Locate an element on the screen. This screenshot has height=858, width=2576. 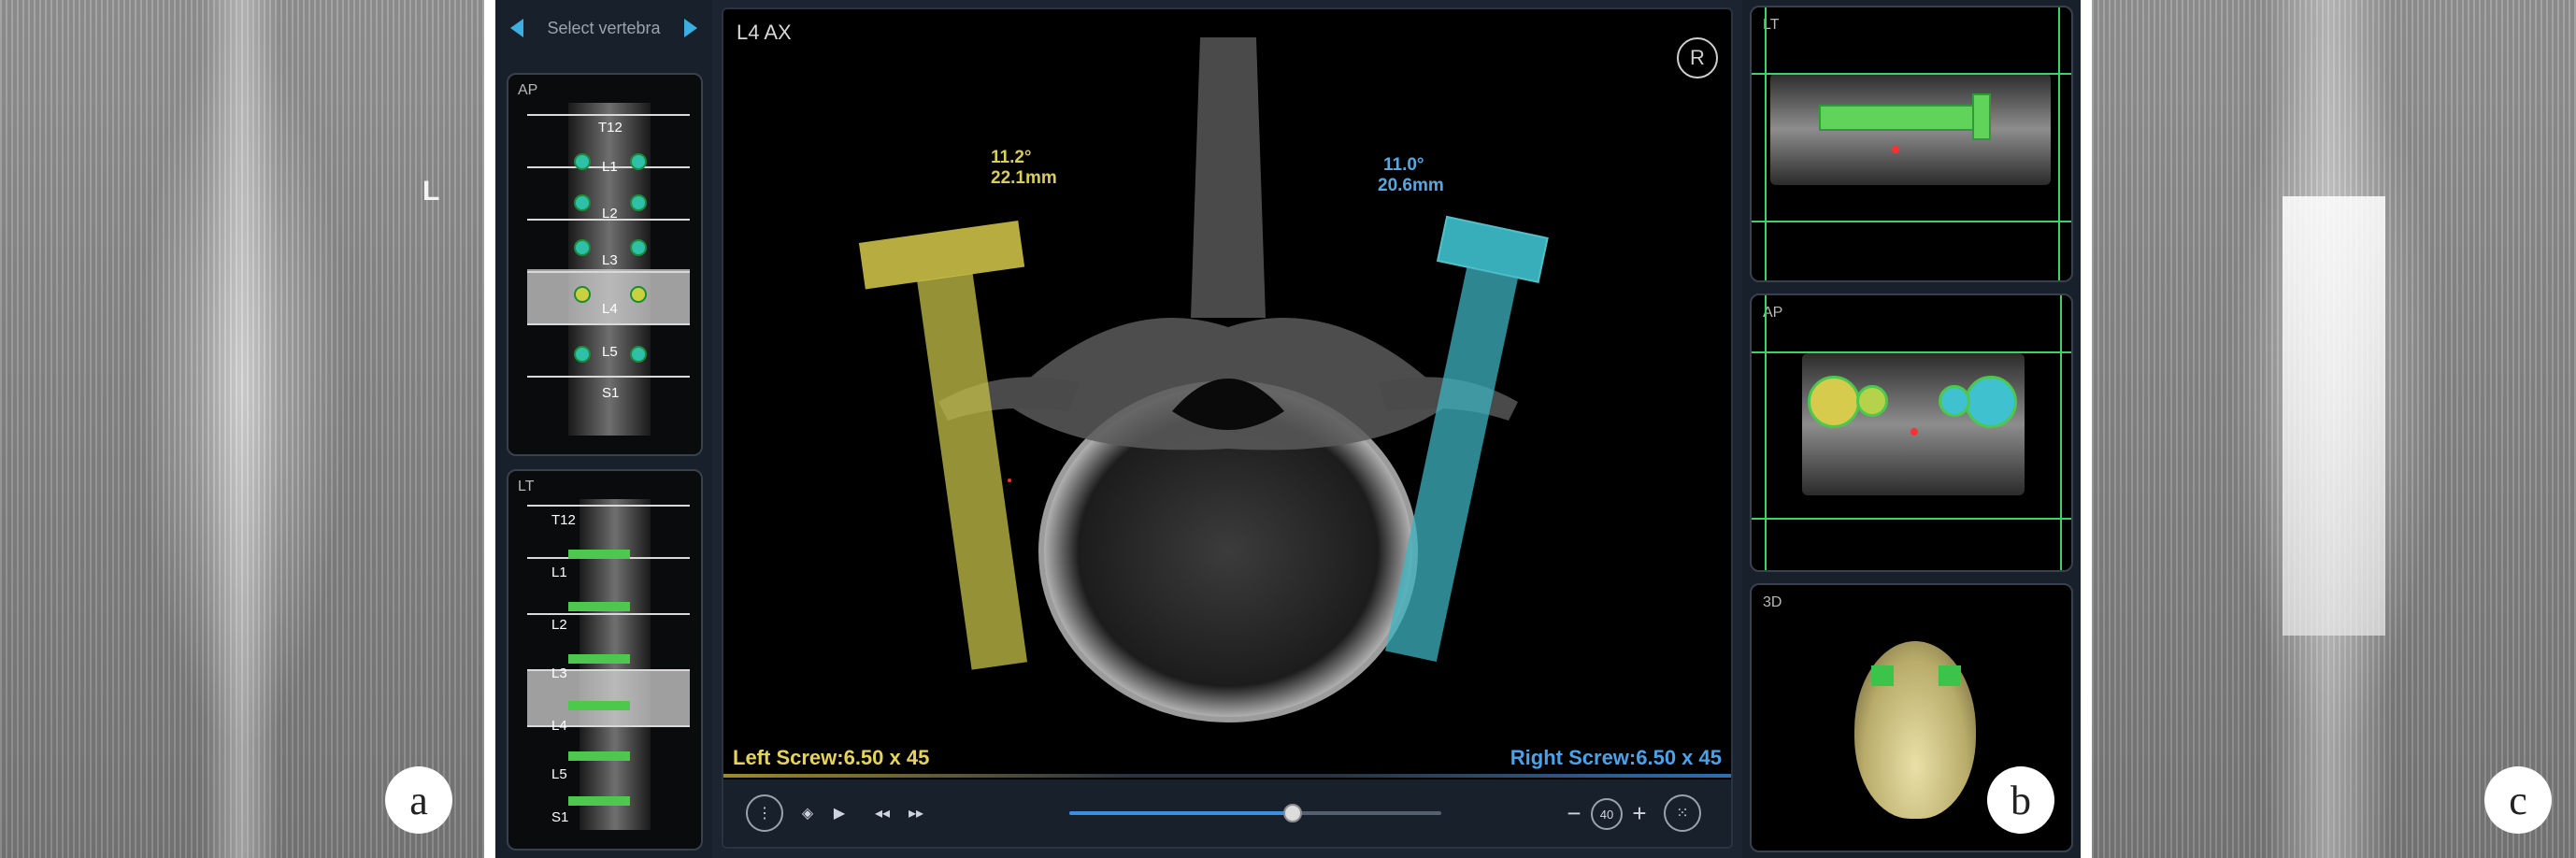
left-screw-size-label: Left Screw:6.50 x 45 is located at coordinates (831, 758).